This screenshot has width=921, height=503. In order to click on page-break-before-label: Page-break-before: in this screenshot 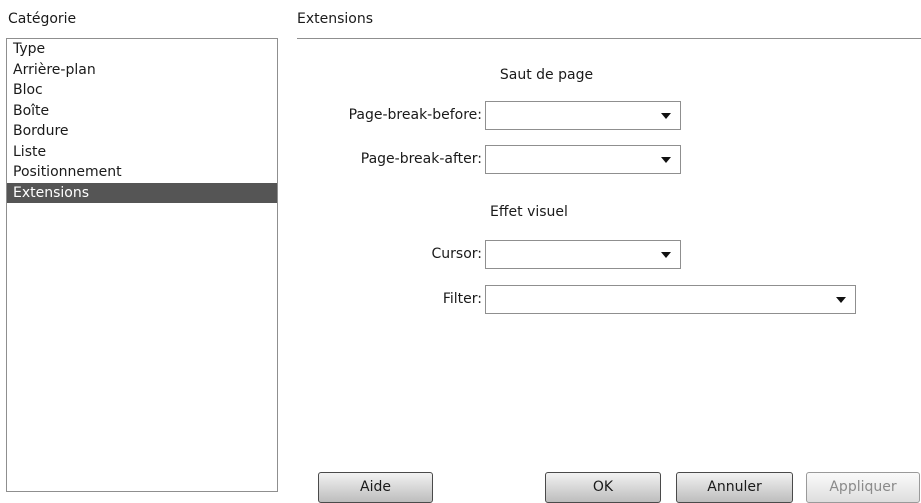, I will do `click(415, 115)`.